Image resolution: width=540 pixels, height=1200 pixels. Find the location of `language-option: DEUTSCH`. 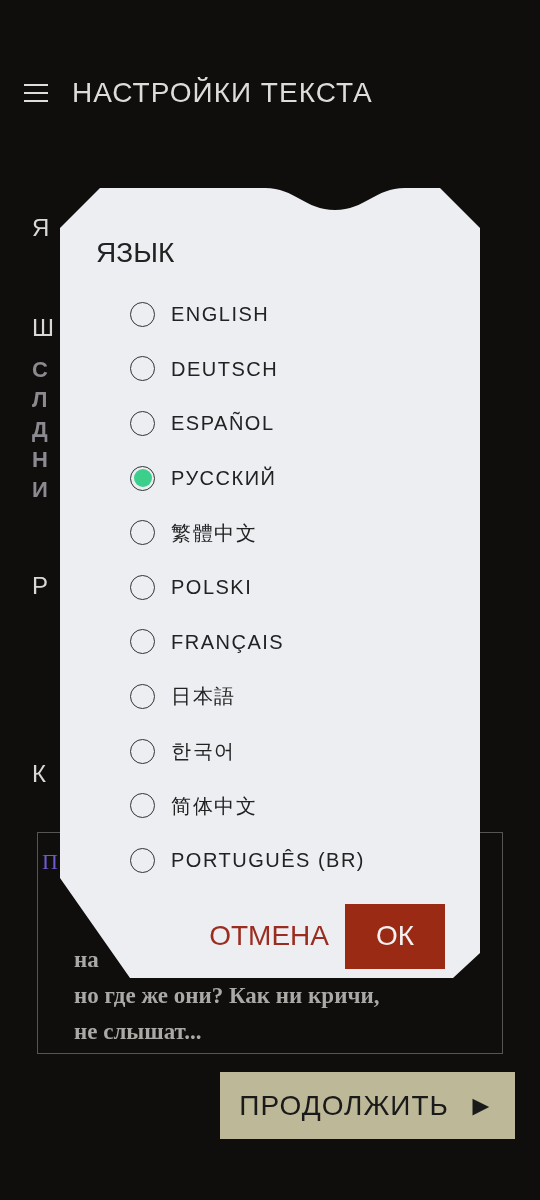

language-option: DEUTSCH is located at coordinates (305, 369).